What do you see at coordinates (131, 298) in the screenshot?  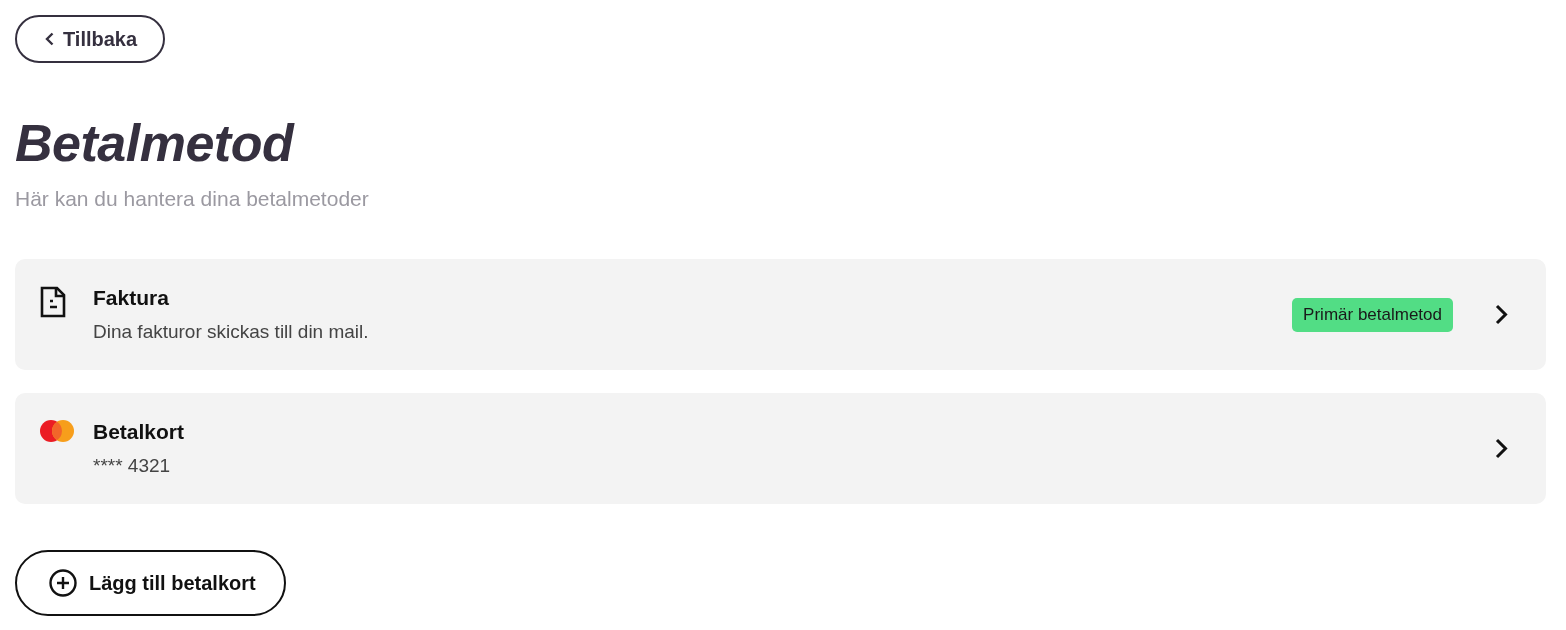 I see `method-title: Faktura` at bounding box center [131, 298].